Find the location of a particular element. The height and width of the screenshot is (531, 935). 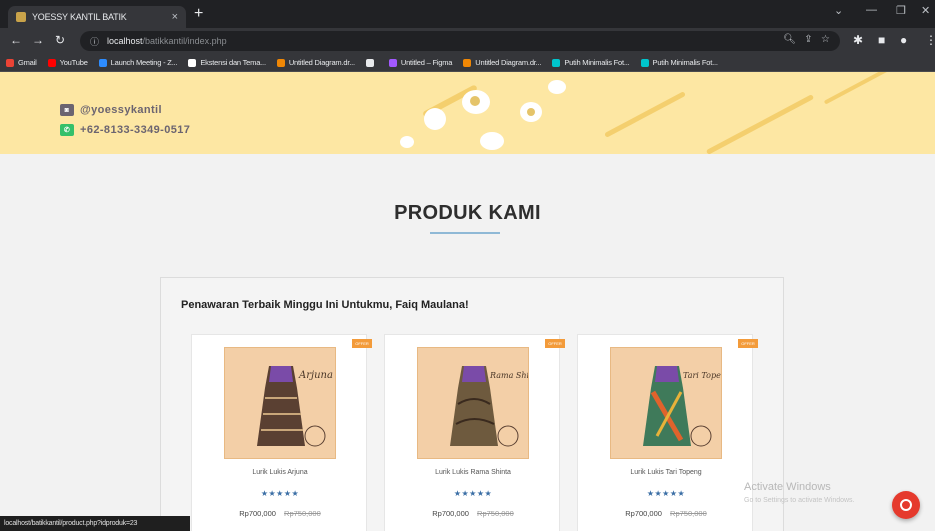

bookmark-item is located at coordinates (371, 62).